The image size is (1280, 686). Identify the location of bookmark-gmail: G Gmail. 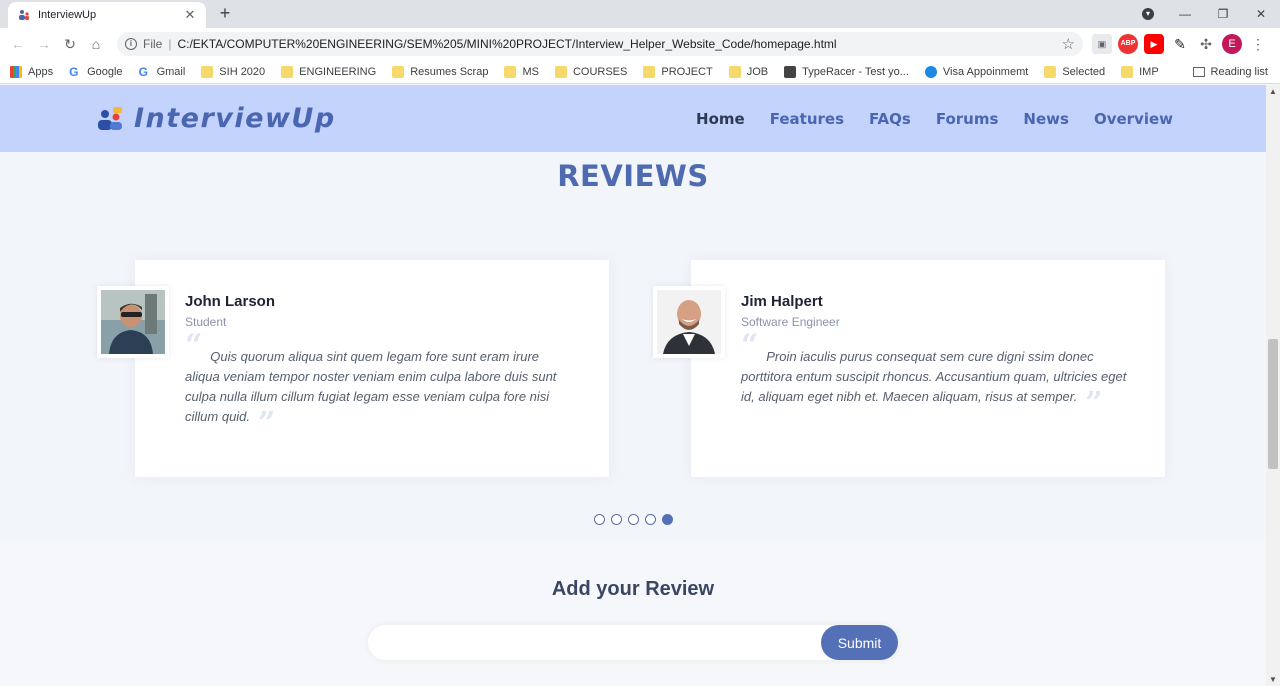
(162, 72).